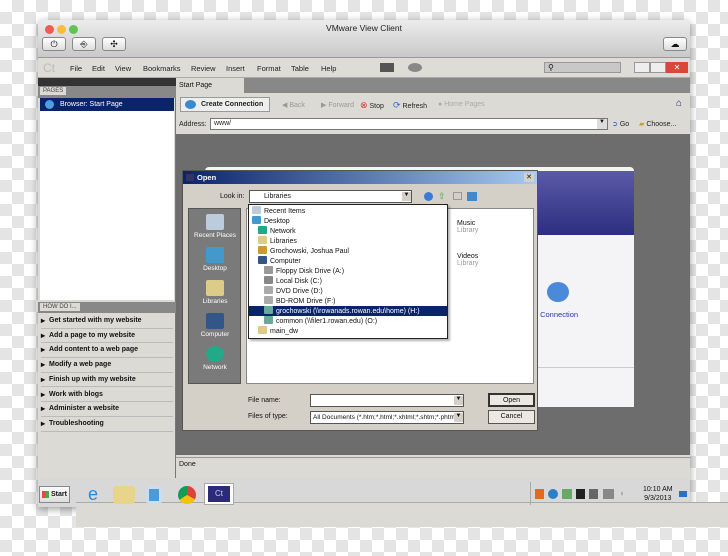 The width and height of the screenshot is (728, 556). I want to click on disconnect-icon: ⏻, so click(54, 44).